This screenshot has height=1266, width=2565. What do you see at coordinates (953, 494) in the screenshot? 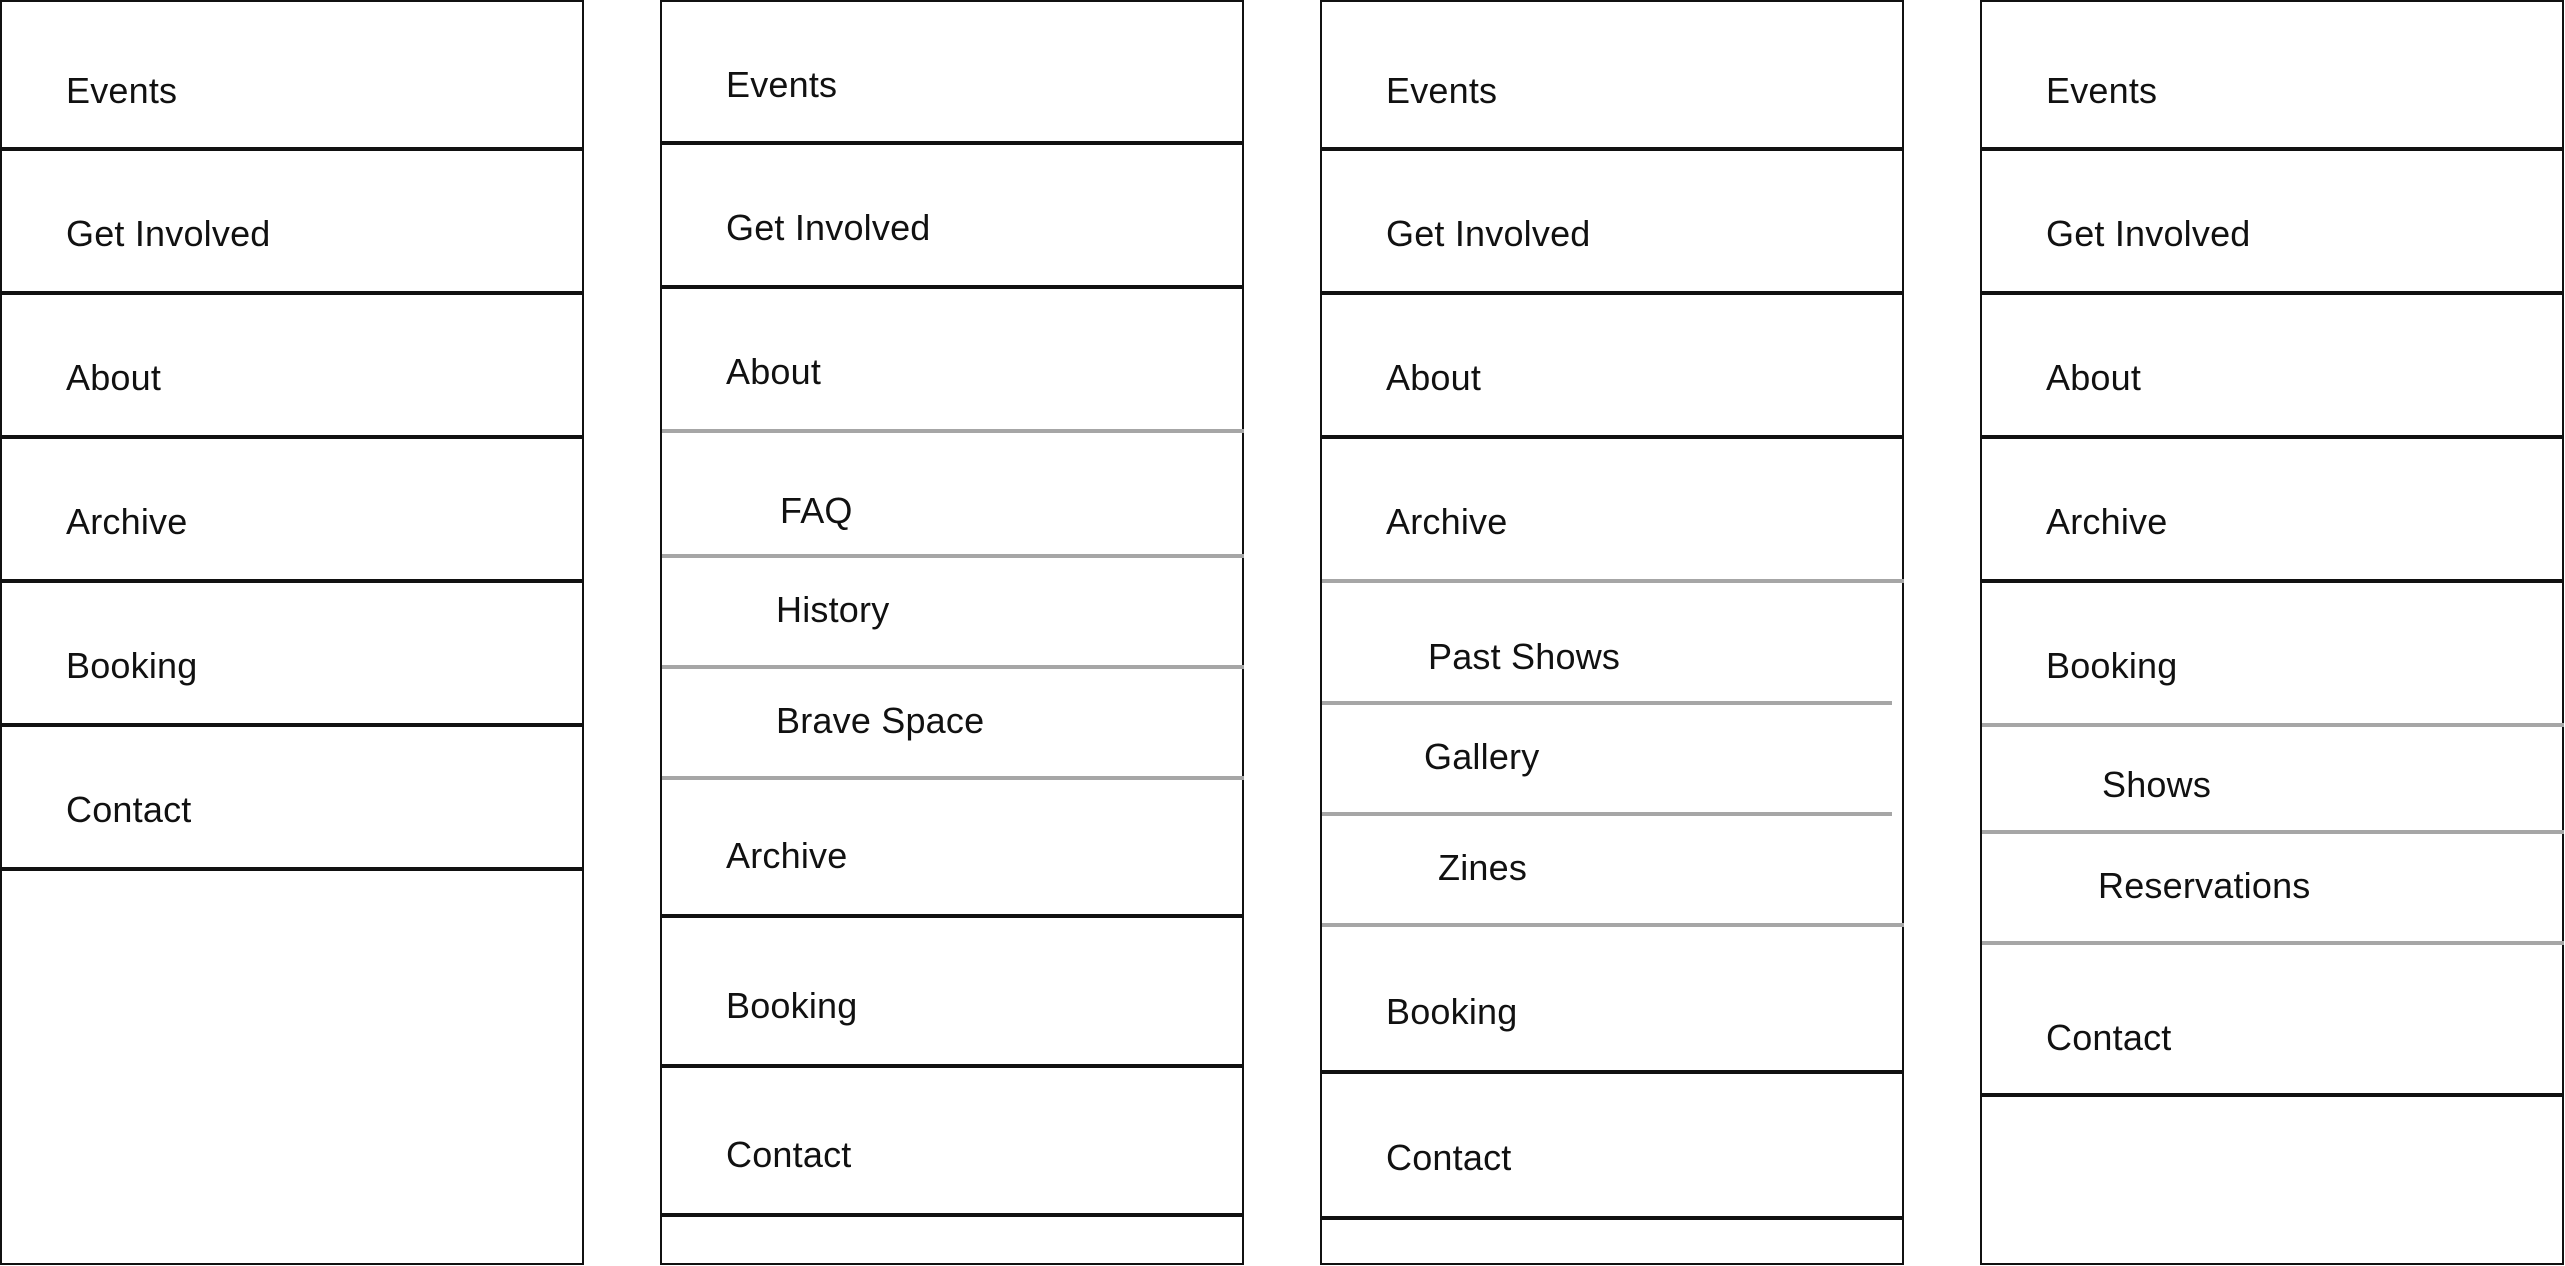
I see `submenu-item-faq: FAQ` at bounding box center [953, 494].